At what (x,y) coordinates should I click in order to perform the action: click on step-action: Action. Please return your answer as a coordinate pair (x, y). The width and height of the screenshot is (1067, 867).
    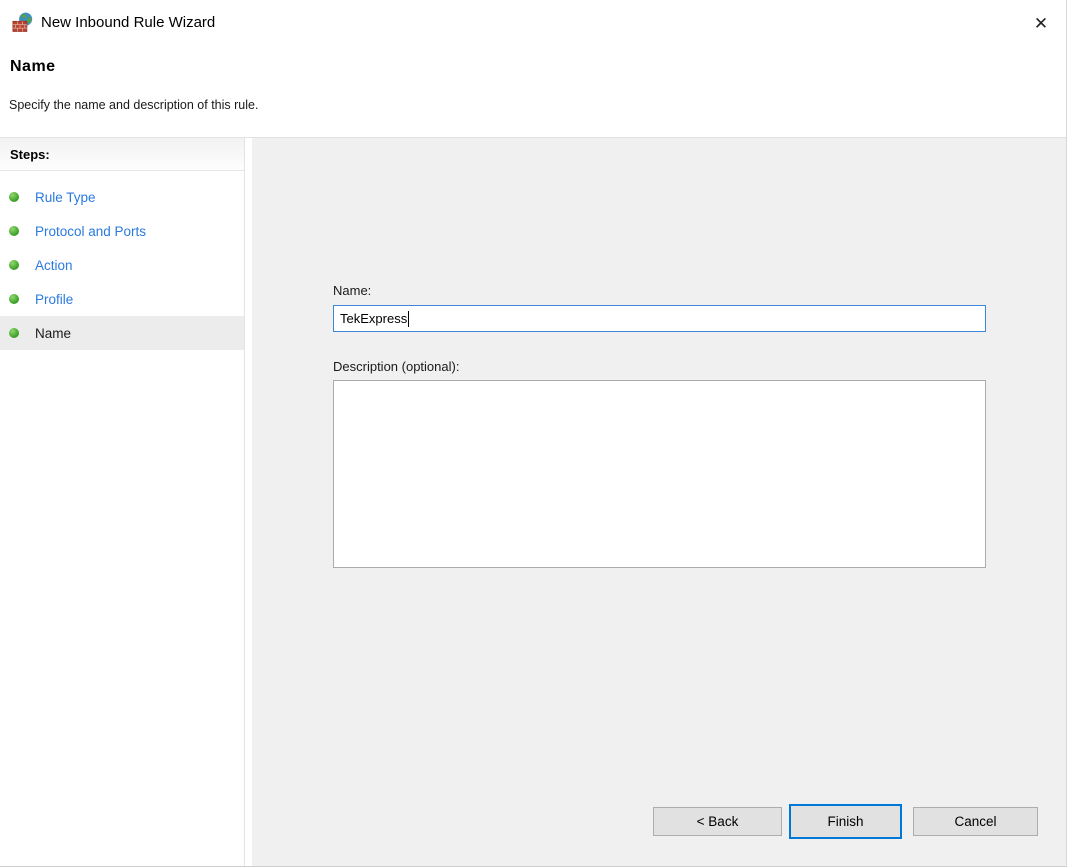
    Looking at the image, I should click on (122, 265).